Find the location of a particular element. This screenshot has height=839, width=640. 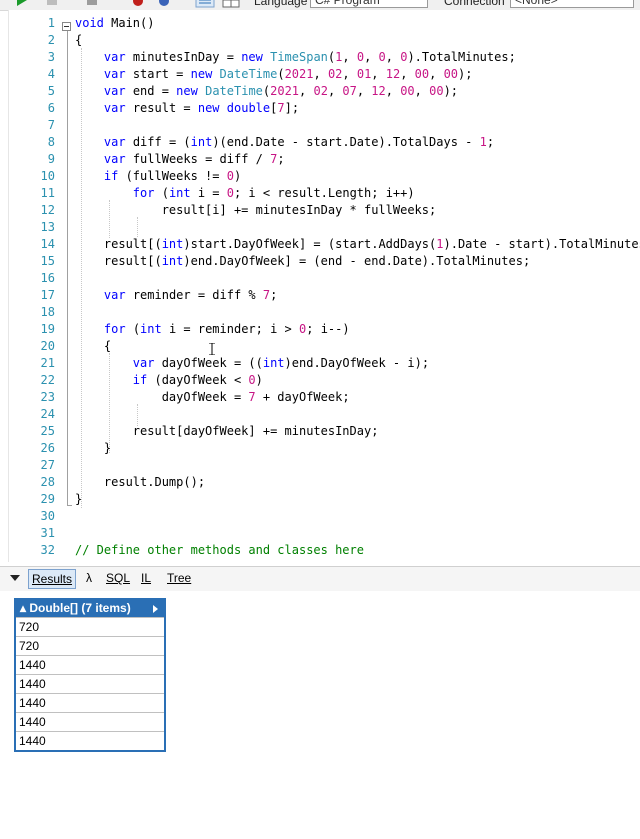

collapse-arrow-icon: ▴ is located at coordinates (24, 608).